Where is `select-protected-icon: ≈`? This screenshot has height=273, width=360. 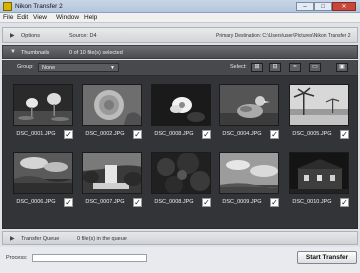
select-protected-icon: ≈ is located at coordinates (295, 67).